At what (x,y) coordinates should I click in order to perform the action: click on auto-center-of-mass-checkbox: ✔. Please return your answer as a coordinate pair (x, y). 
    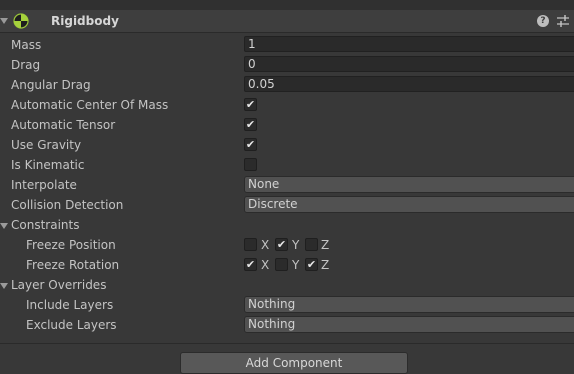
    Looking at the image, I should click on (250, 104).